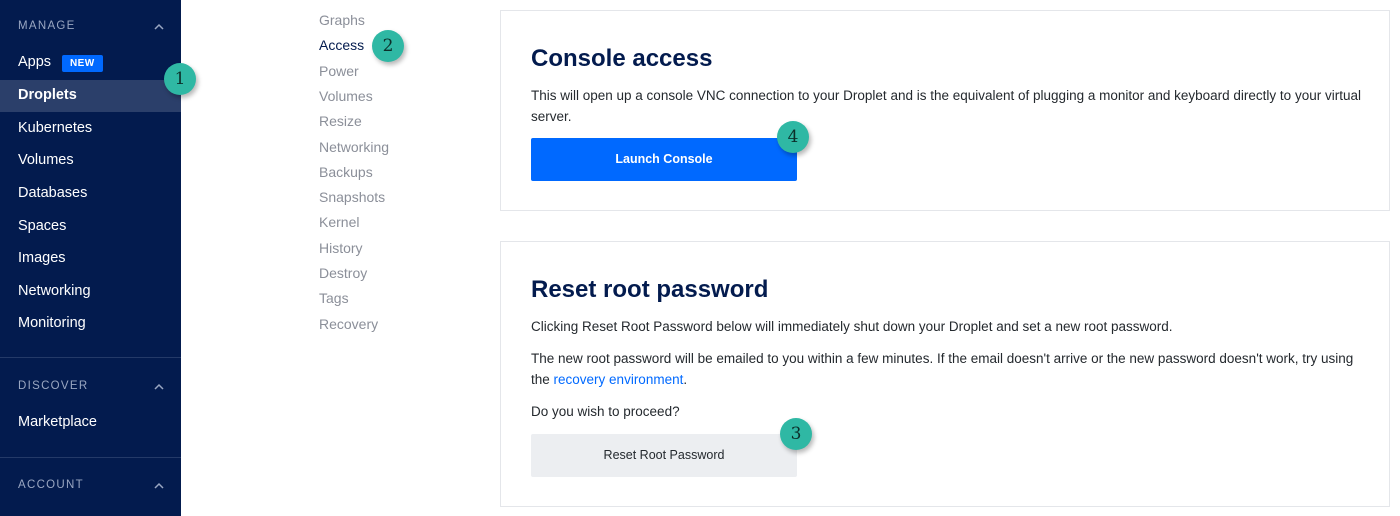 This screenshot has height=516, width=1400. I want to click on discover-section-title: DISCOVER, so click(53, 386).